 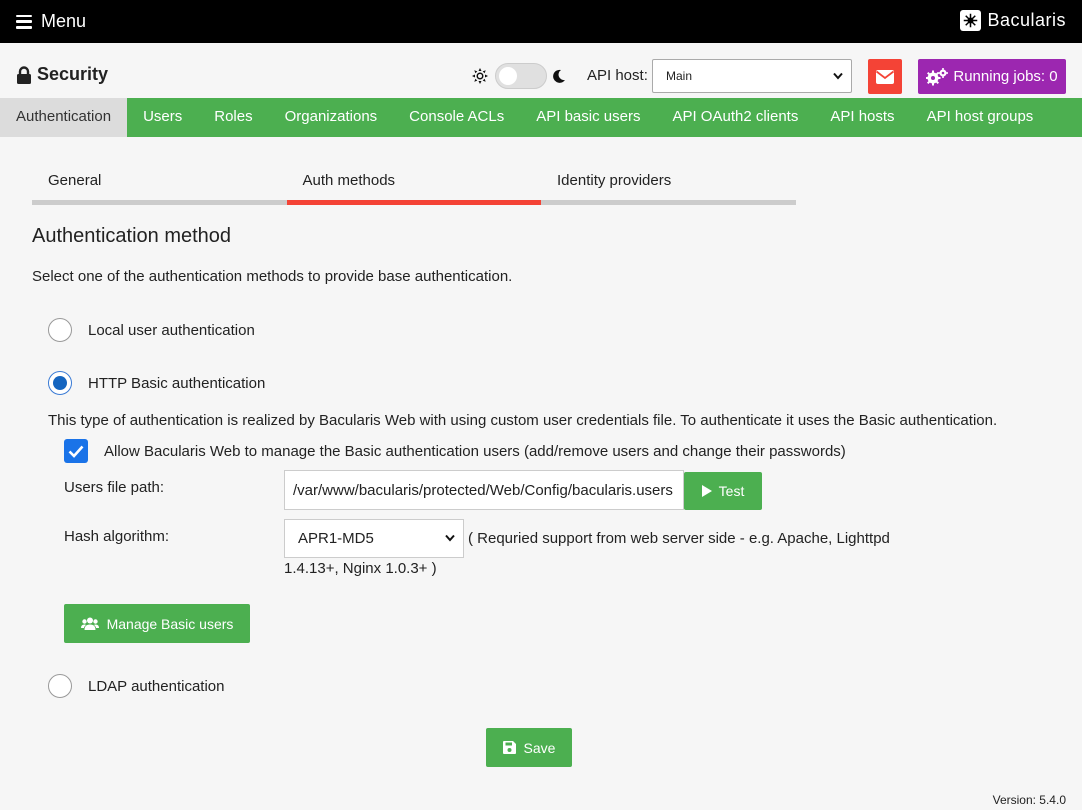 I want to click on hash-algorithm-select: APR1-MD5, so click(x=374, y=538).